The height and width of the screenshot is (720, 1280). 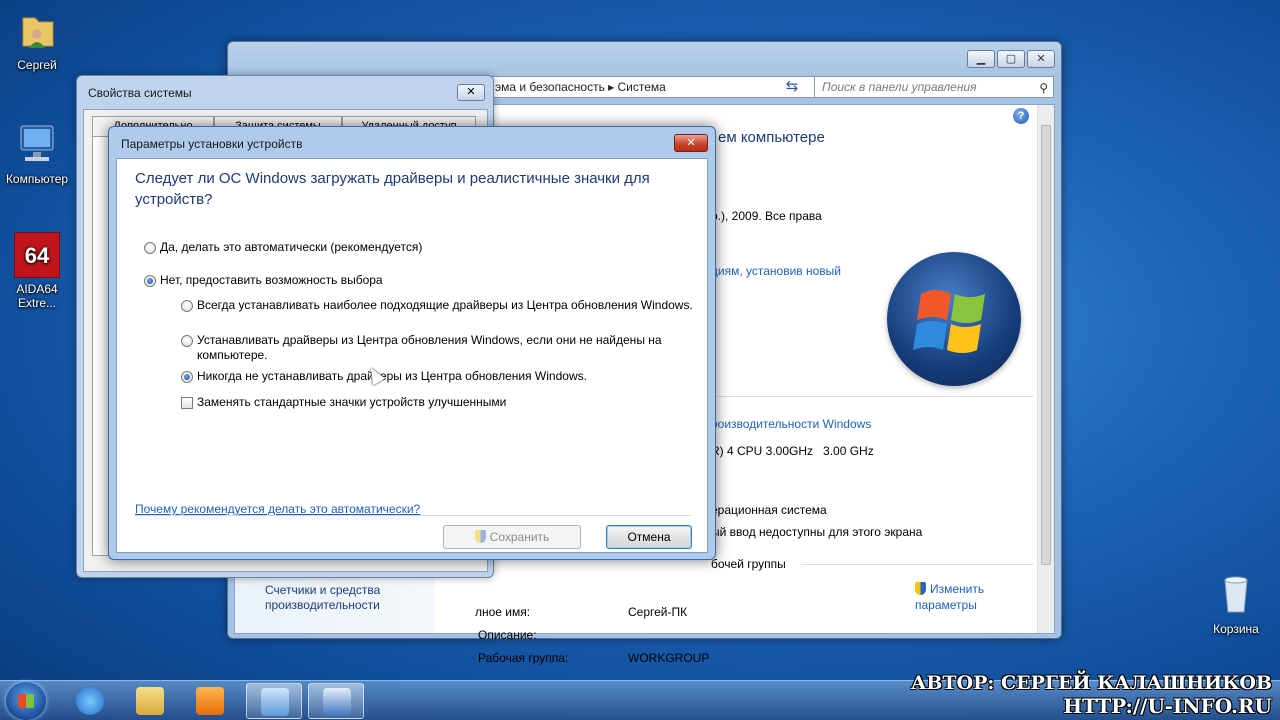 I want to click on maximize-button: ▢, so click(x=1011, y=59).